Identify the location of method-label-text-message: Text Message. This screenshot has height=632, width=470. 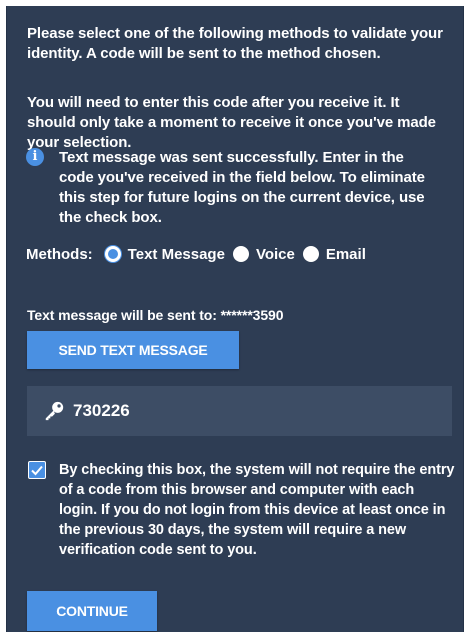
(176, 254).